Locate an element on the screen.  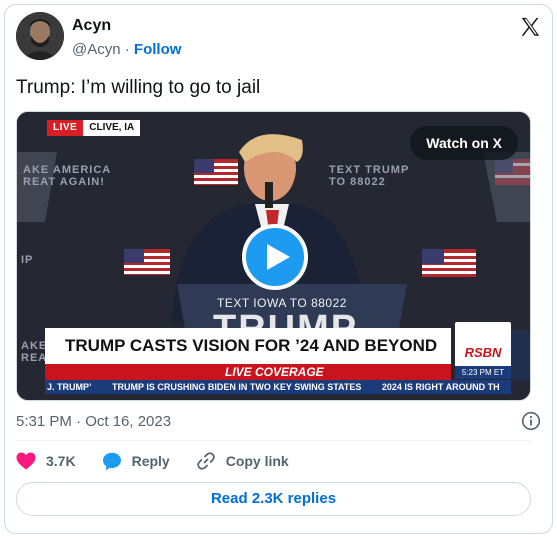
copy-link-button: Copy link is located at coordinates (242, 461).